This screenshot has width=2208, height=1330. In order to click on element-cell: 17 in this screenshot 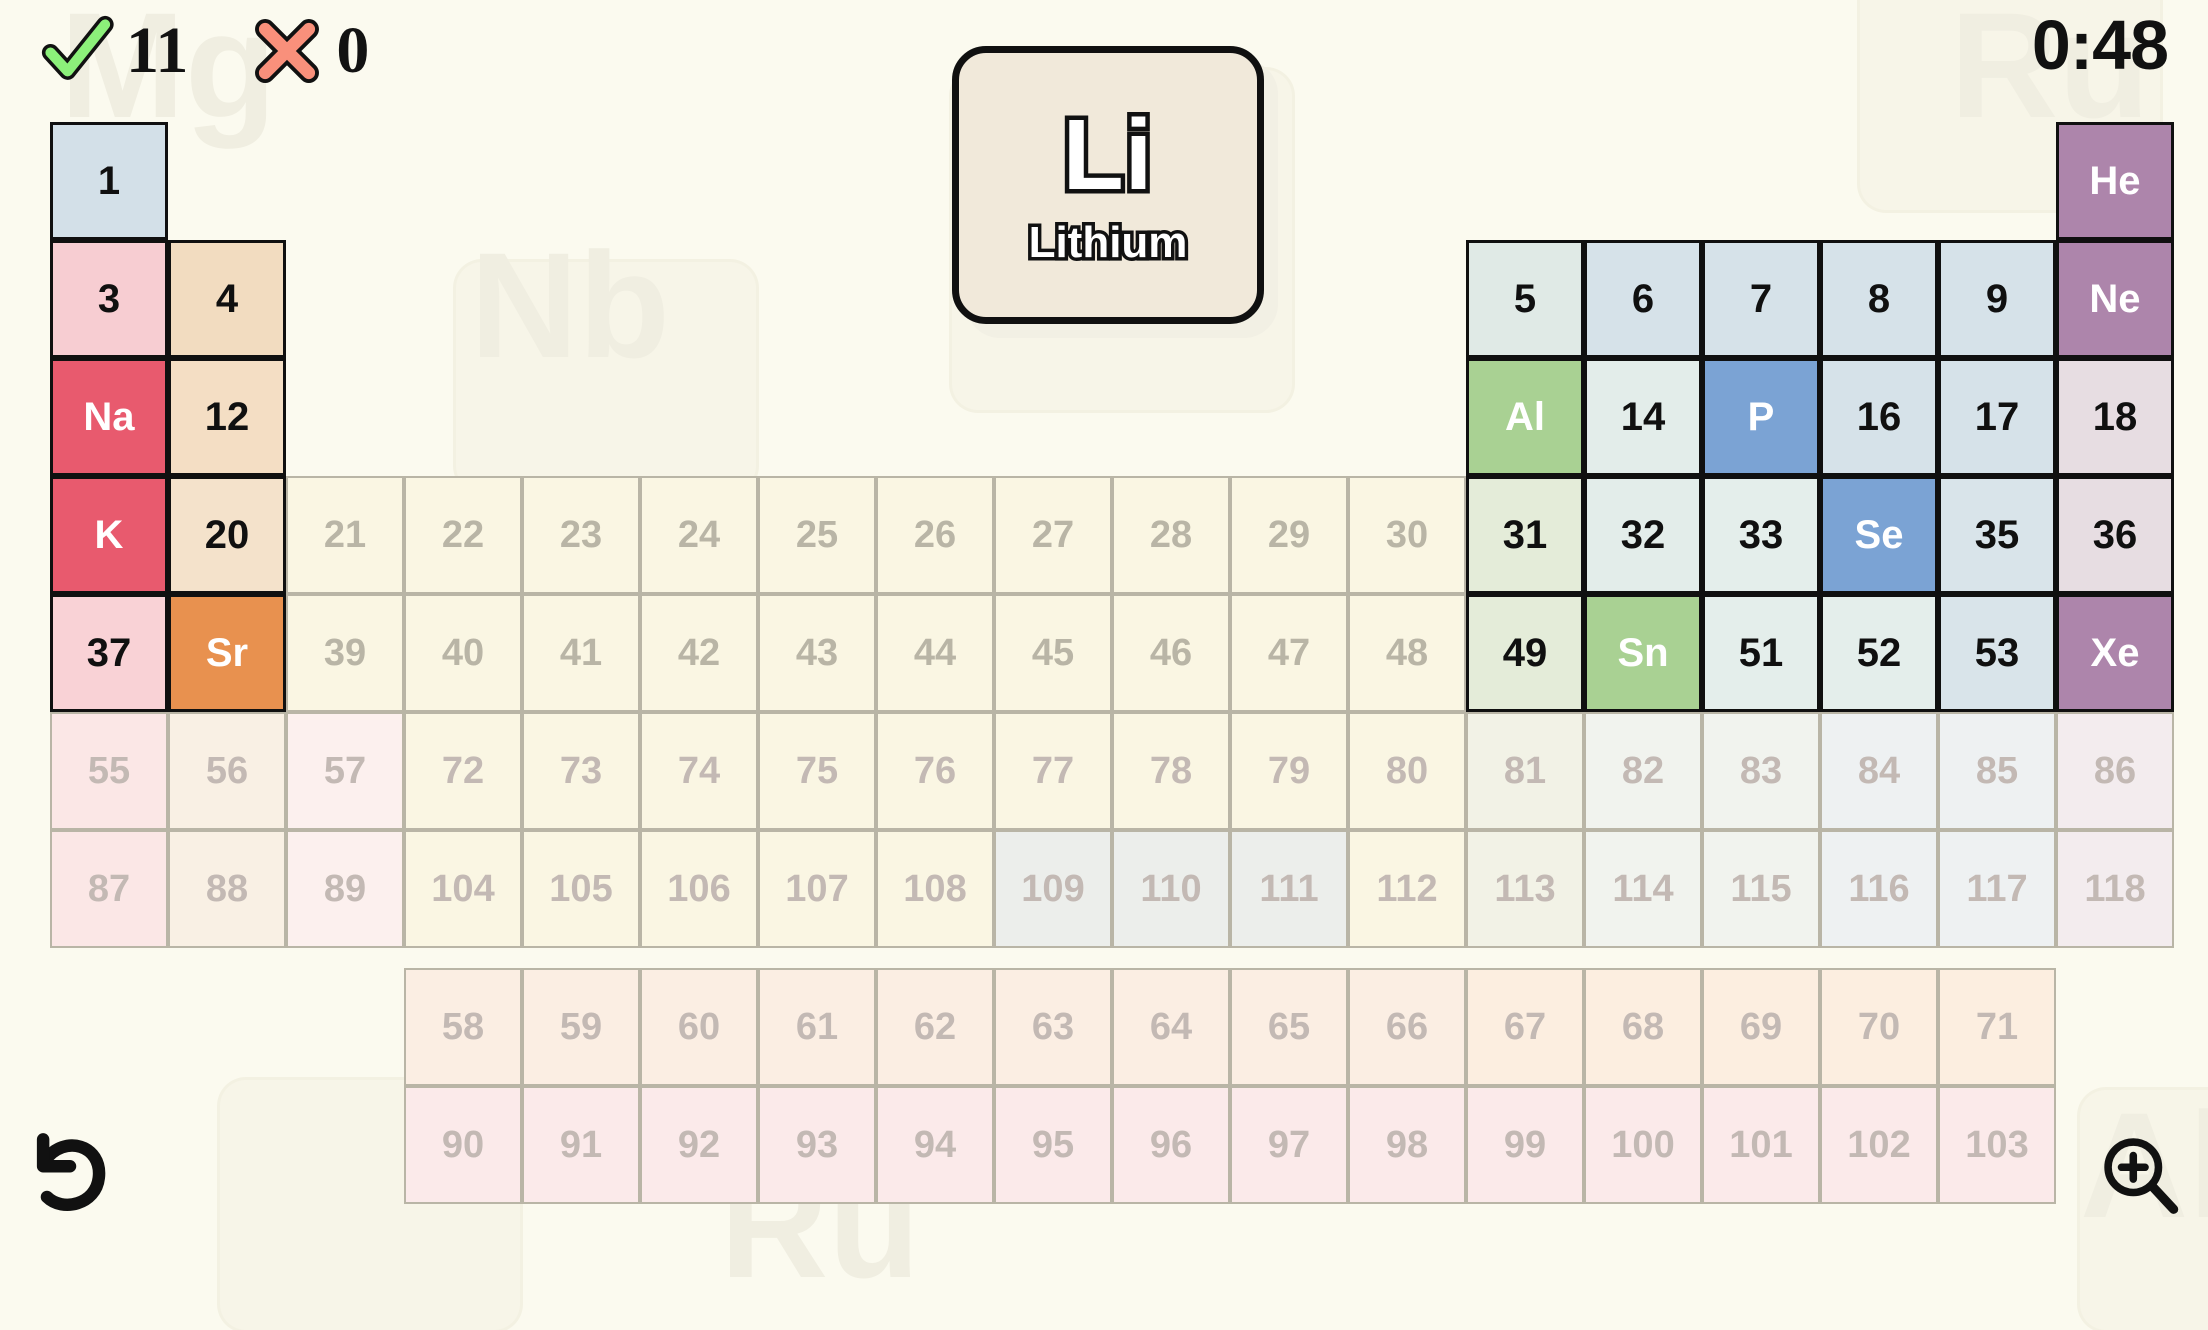, I will do `click(1997, 417)`.